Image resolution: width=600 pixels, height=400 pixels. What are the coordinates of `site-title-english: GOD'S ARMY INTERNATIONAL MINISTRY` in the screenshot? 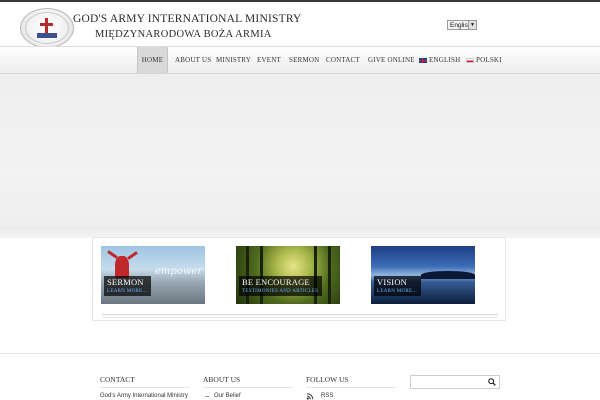 It's located at (187, 19).